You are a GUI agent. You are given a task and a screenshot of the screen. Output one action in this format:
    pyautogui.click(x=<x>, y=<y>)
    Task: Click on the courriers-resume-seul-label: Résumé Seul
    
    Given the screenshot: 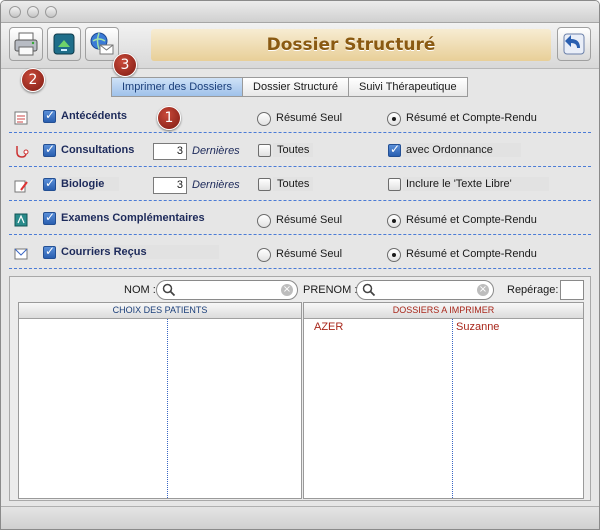 What is the action you would take?
    pyautogui.click(x=309, y=254)
    